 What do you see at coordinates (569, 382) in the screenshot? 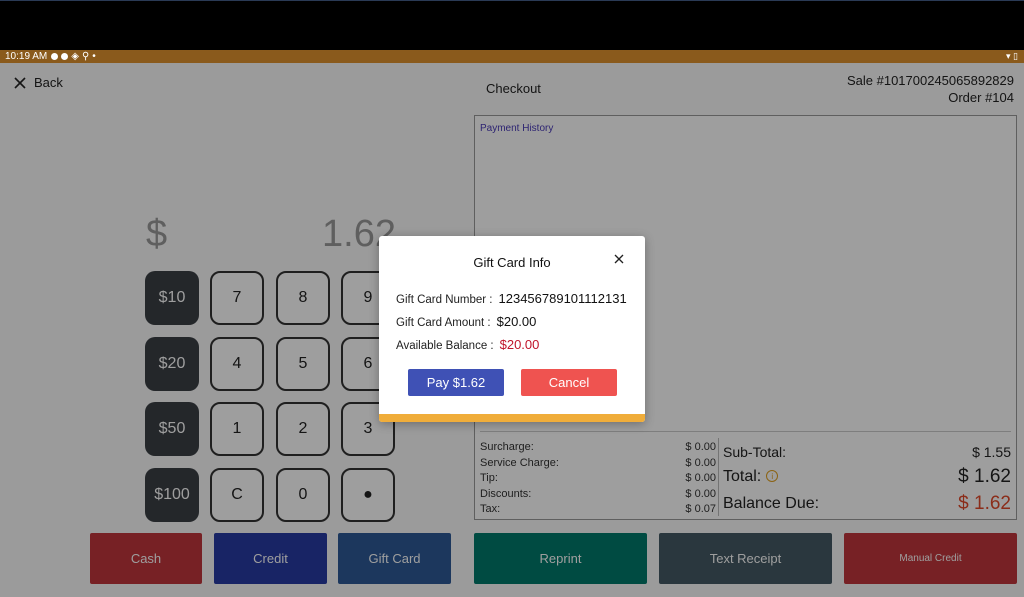
I see `cancel-button: Cancel` at bounding box center [569, 382].